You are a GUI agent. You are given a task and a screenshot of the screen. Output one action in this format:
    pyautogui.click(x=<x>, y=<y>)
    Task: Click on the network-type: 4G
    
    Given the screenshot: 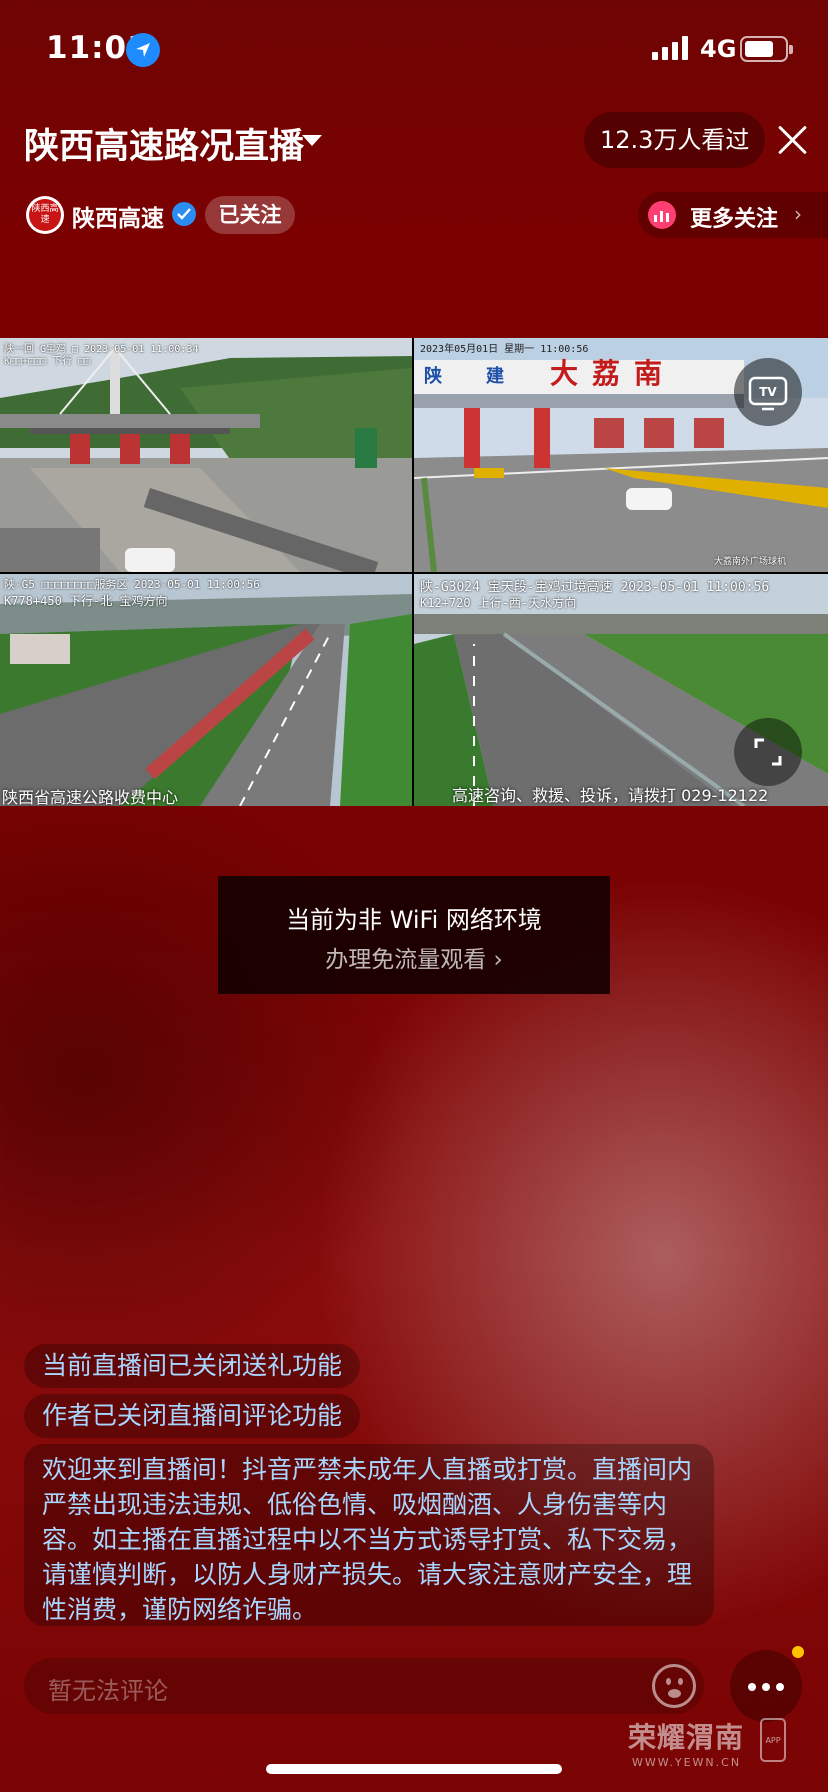 What is the action you would take?
    pyautogui.click(x=718, y=49)
    